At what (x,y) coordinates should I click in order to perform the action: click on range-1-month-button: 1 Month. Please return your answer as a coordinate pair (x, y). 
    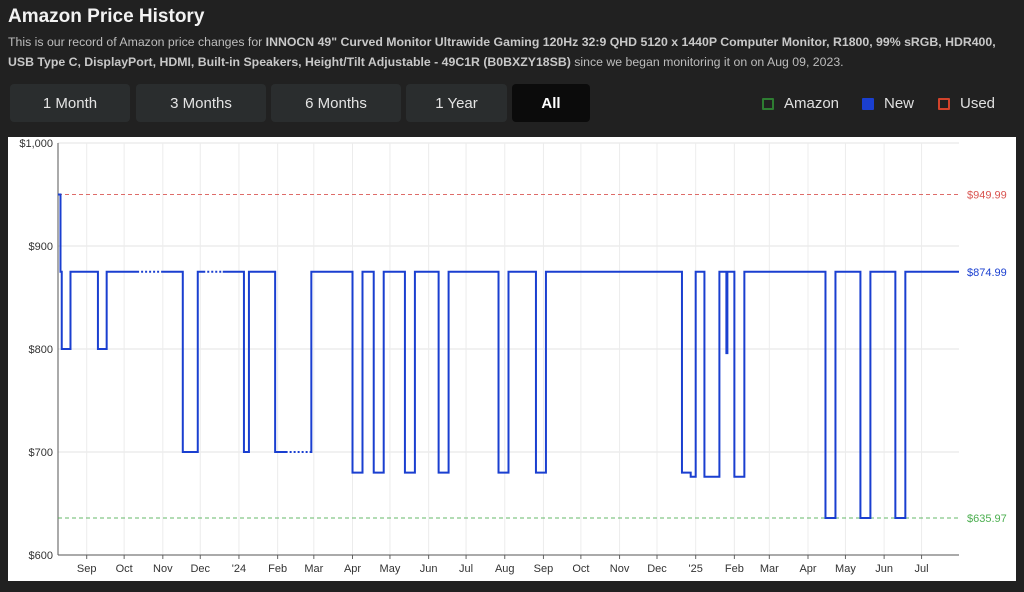
    Looking at the image, I should click on (70, 103).